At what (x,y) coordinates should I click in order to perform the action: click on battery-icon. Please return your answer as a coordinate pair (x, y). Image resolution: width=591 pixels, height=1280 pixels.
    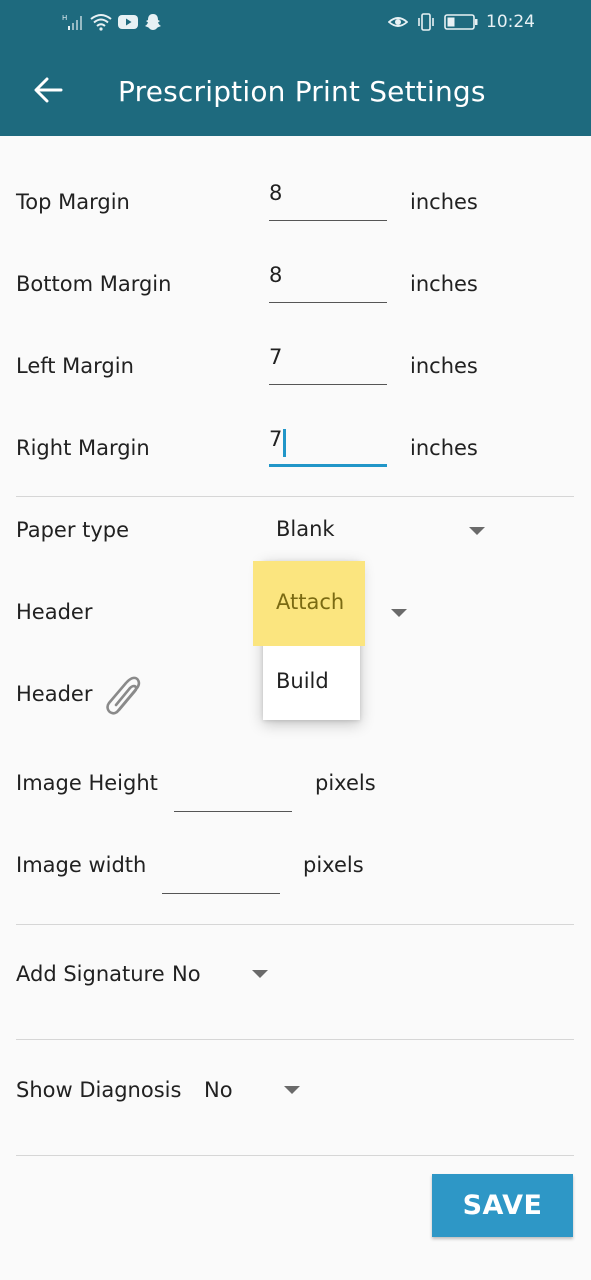
    Looking at the image, I should click on (461, 22).